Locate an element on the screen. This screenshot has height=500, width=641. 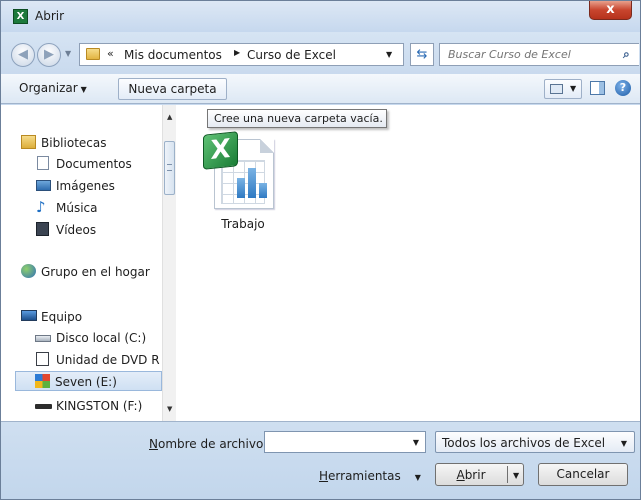
file-item-trabajo: X Trabajo is located at coordinates (243, 187).